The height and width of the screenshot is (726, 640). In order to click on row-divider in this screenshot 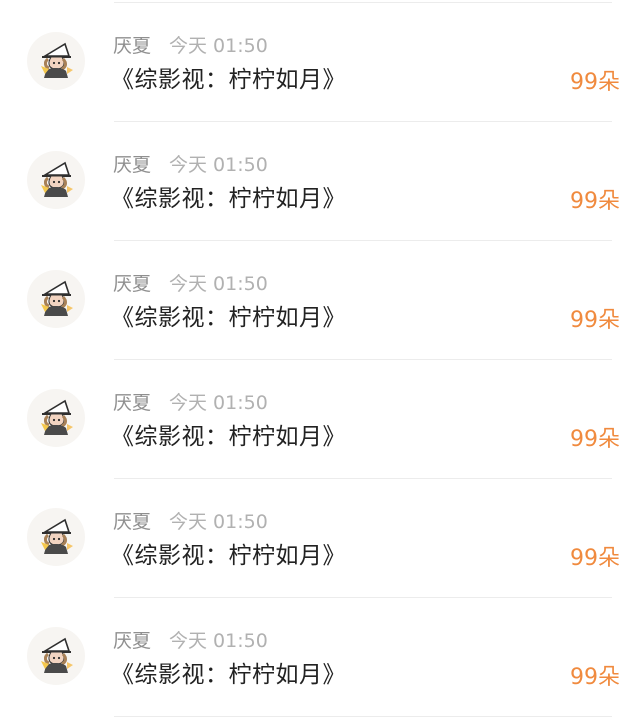, I will do `click(363, 716)`.